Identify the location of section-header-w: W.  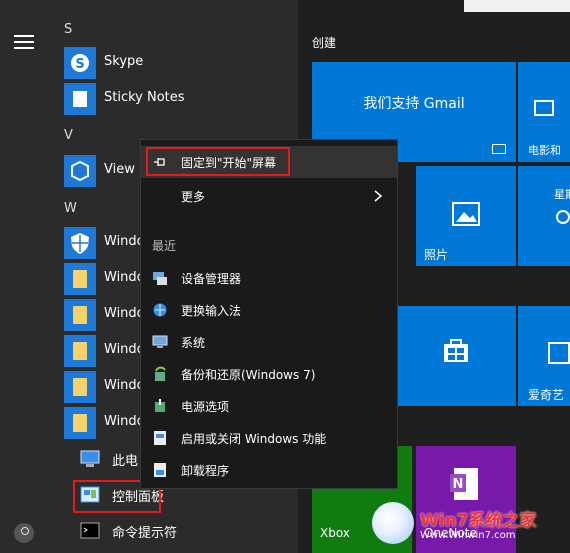
(70, 208).